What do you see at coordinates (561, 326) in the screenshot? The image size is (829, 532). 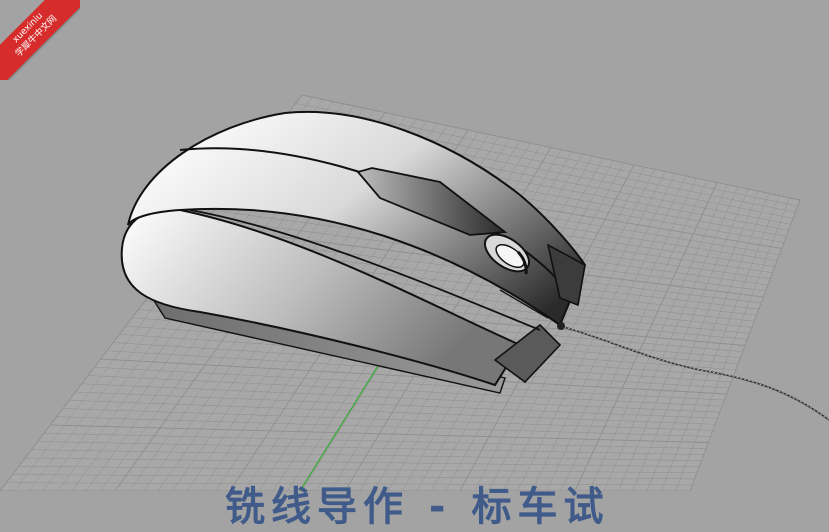 I see `cable-strain-relief` at bounding box center [561, 326].